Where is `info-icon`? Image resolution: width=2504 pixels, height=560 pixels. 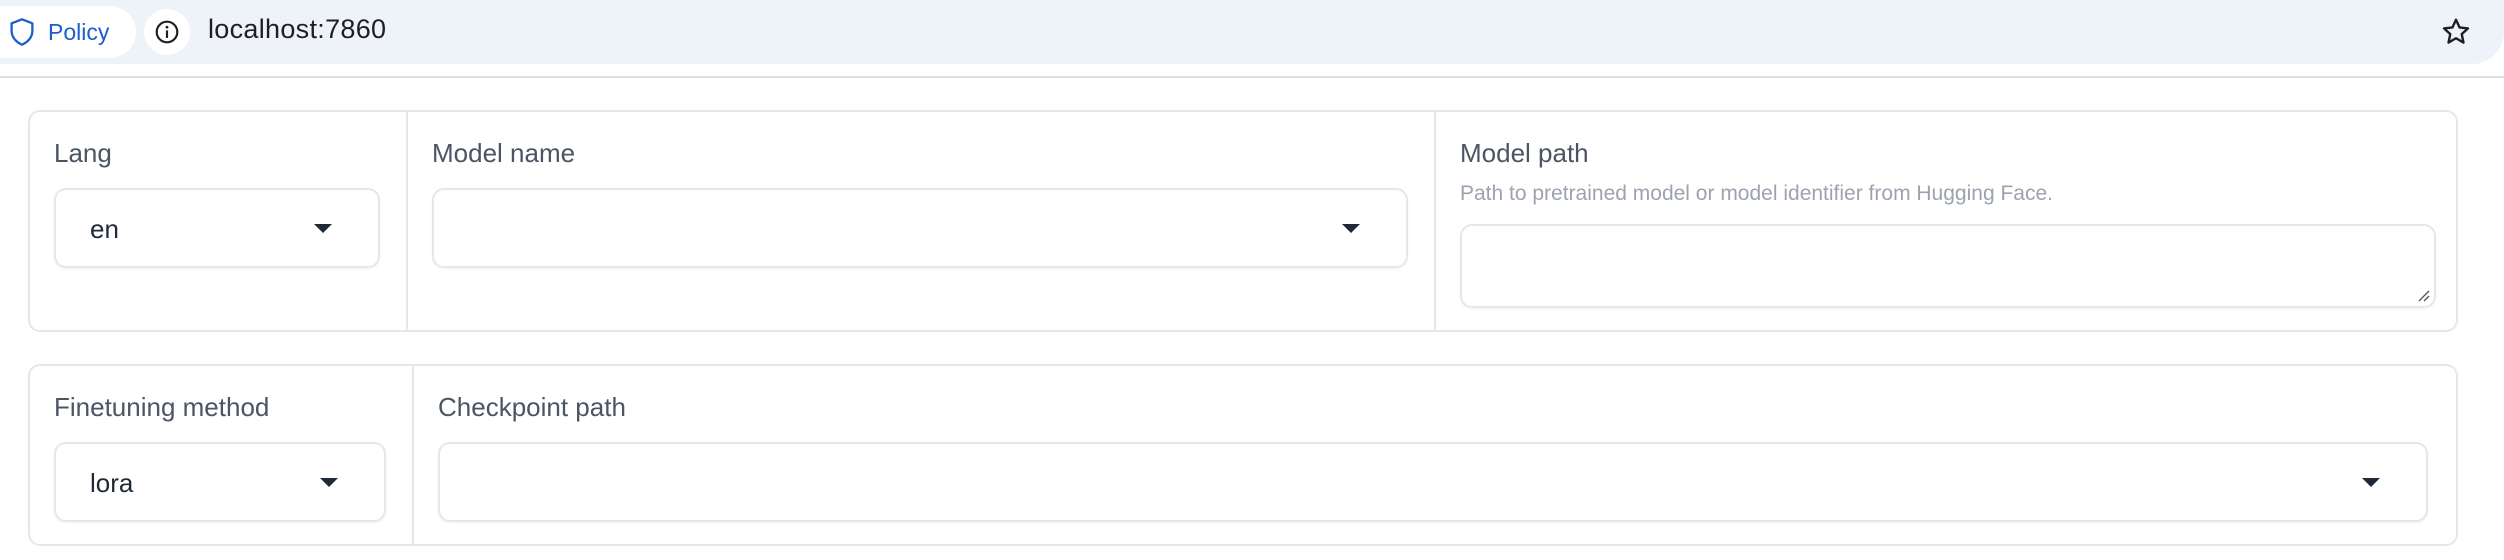
info-icon is located at coordinates (167, 32).